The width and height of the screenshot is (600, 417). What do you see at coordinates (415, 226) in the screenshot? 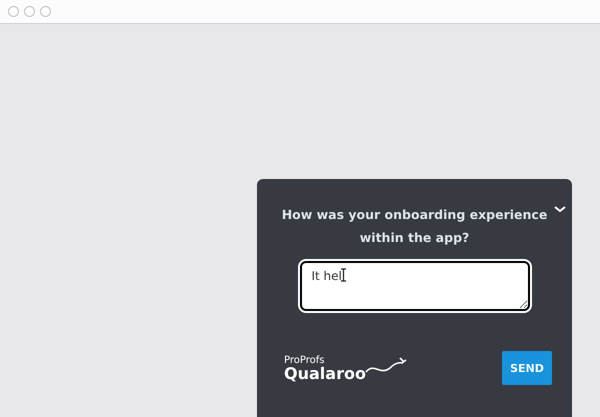
I see `survey-question: How was your onboarding experience within the app?` at bounding box center [415, 226].